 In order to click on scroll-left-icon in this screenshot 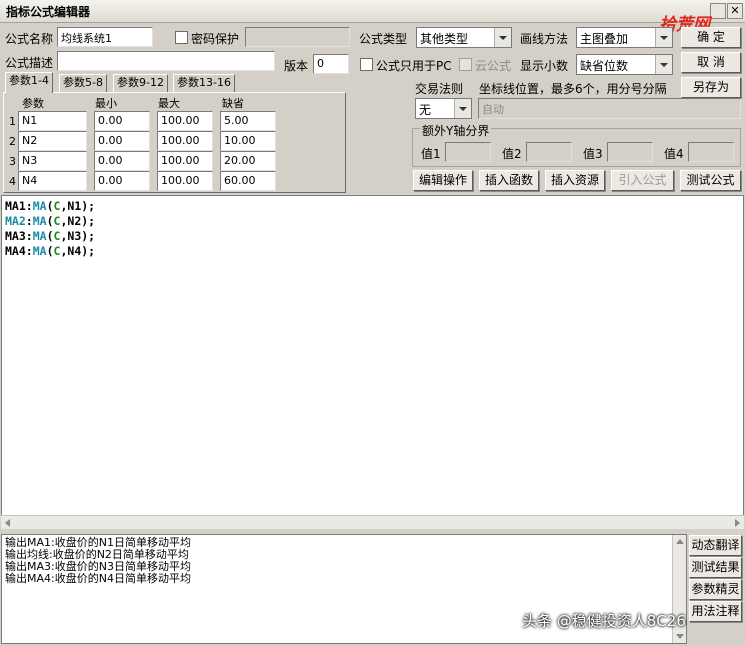, I will do `click(7, 523)`.